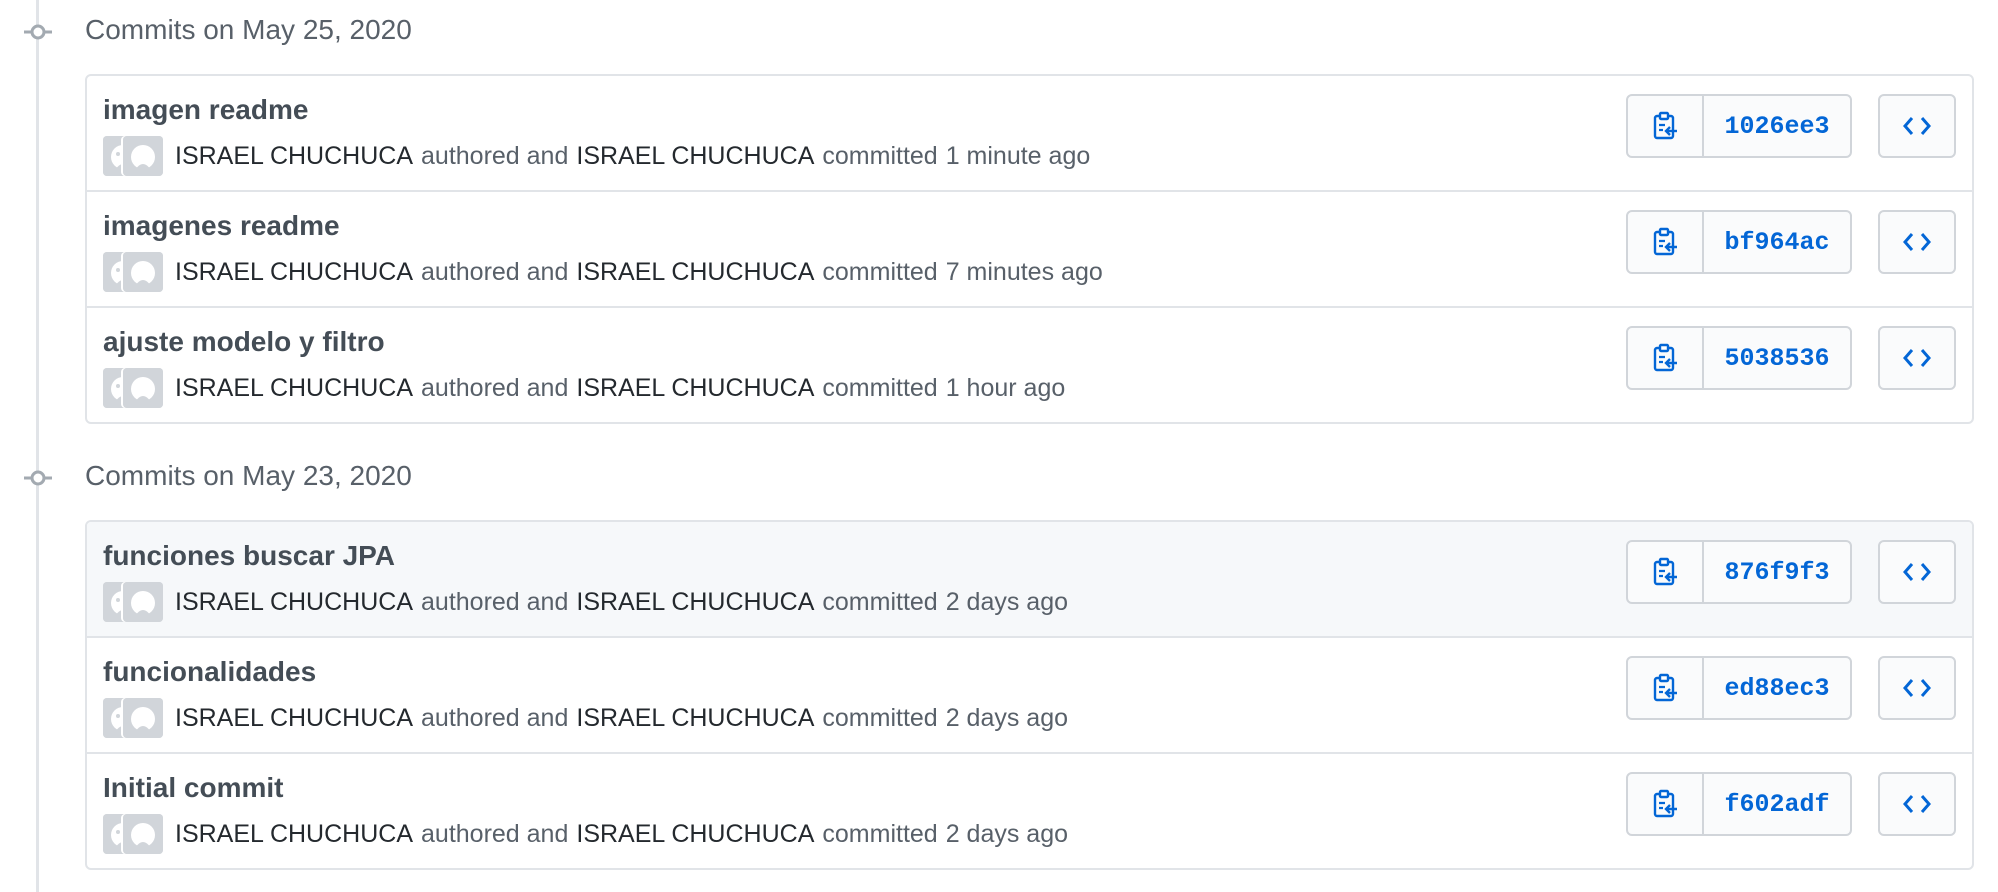  I want to click on commit-time: 1 minute ago, so click(1018, 155).